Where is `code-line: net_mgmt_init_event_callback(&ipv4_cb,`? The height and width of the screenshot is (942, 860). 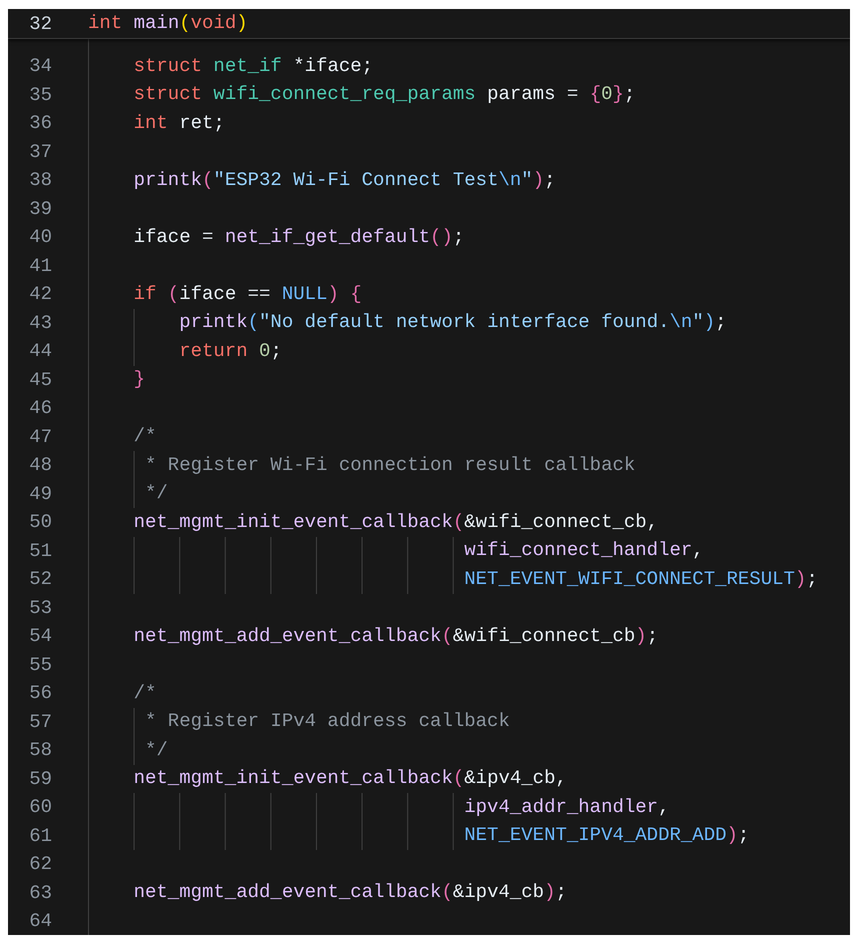
code-line: net_mgmt_init_event_callback(&ipv4_cb, is located at coordinates (350, 778).